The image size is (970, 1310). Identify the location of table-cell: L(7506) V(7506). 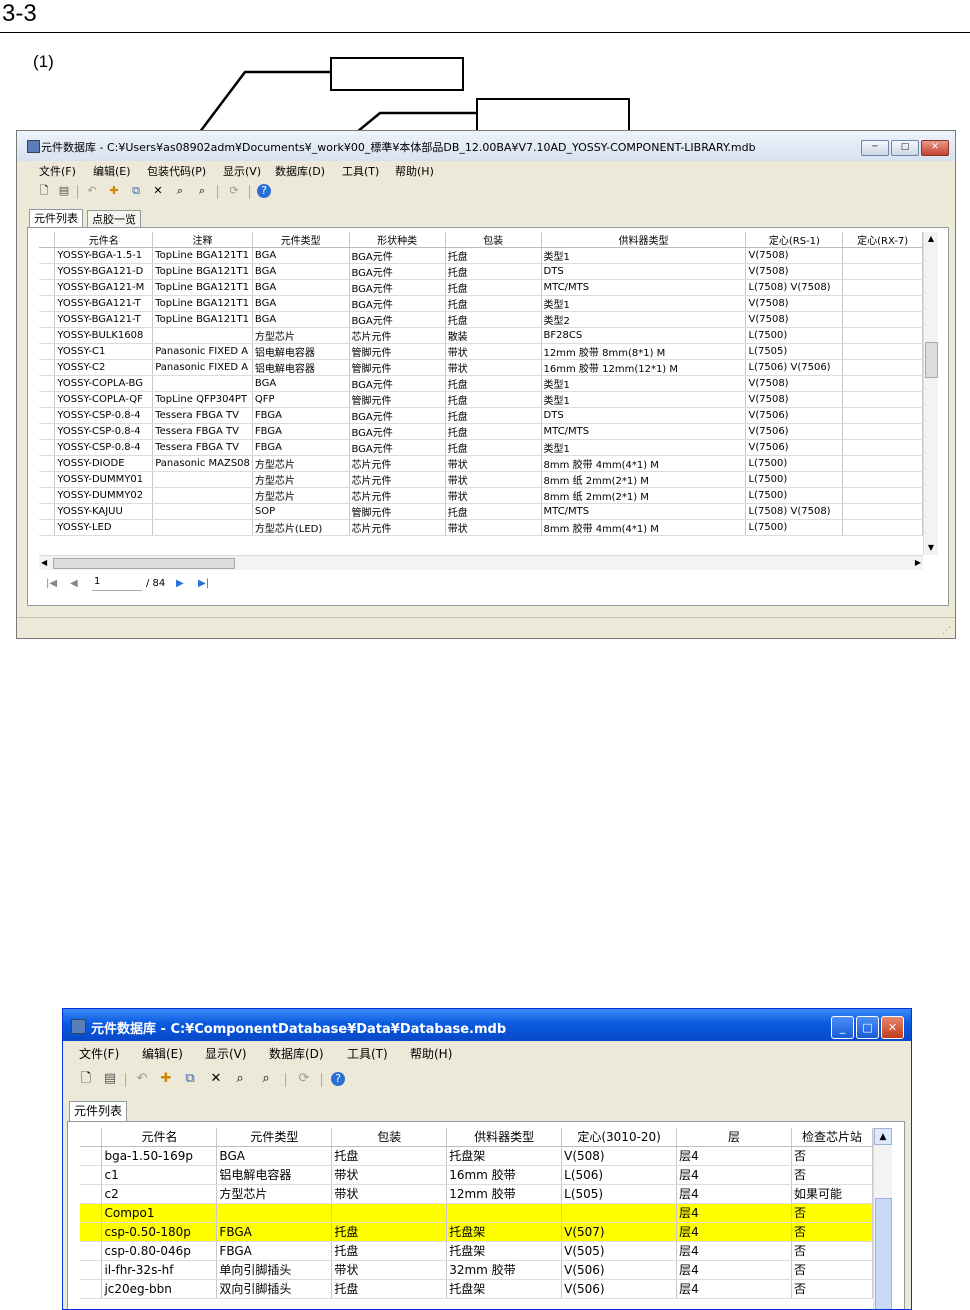
(794, 367).